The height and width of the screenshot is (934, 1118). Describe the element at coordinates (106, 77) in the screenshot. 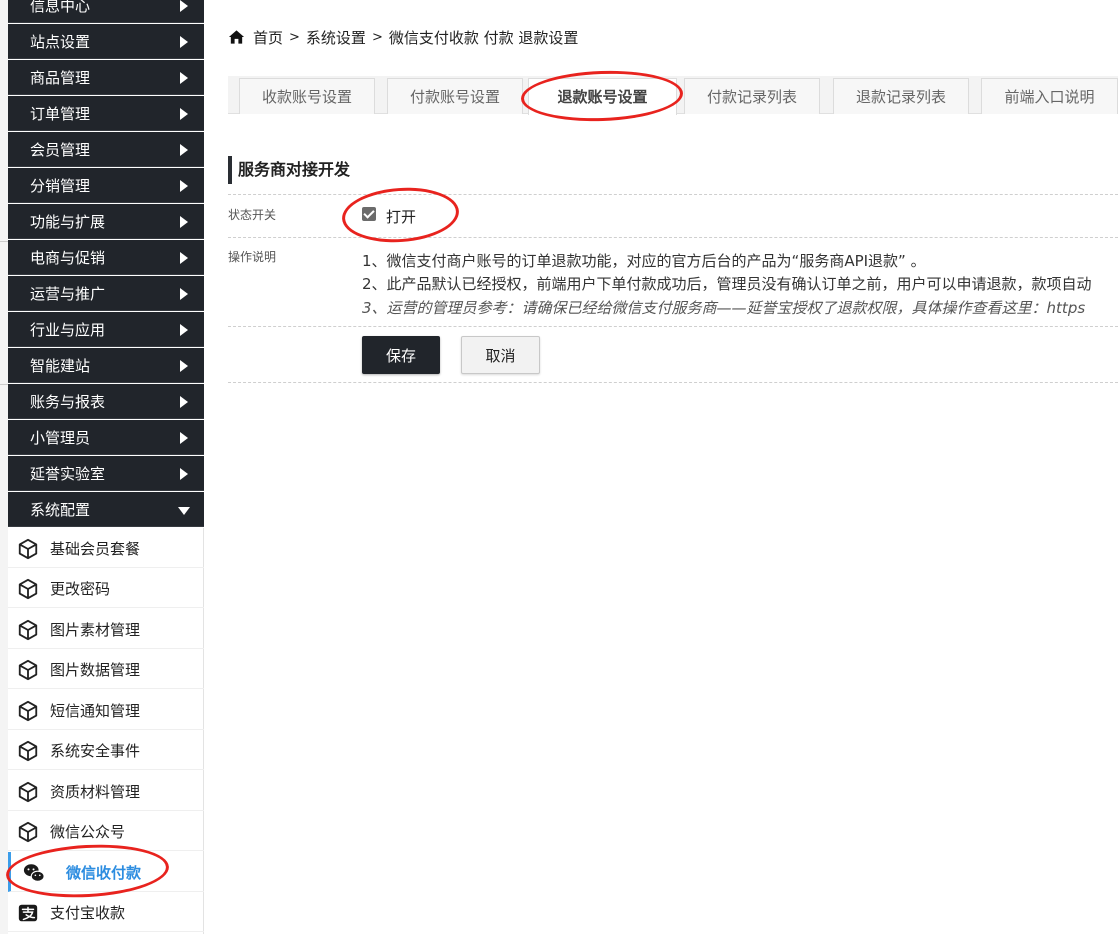

I see `sidebar-item-products: 商品管理` at that location.